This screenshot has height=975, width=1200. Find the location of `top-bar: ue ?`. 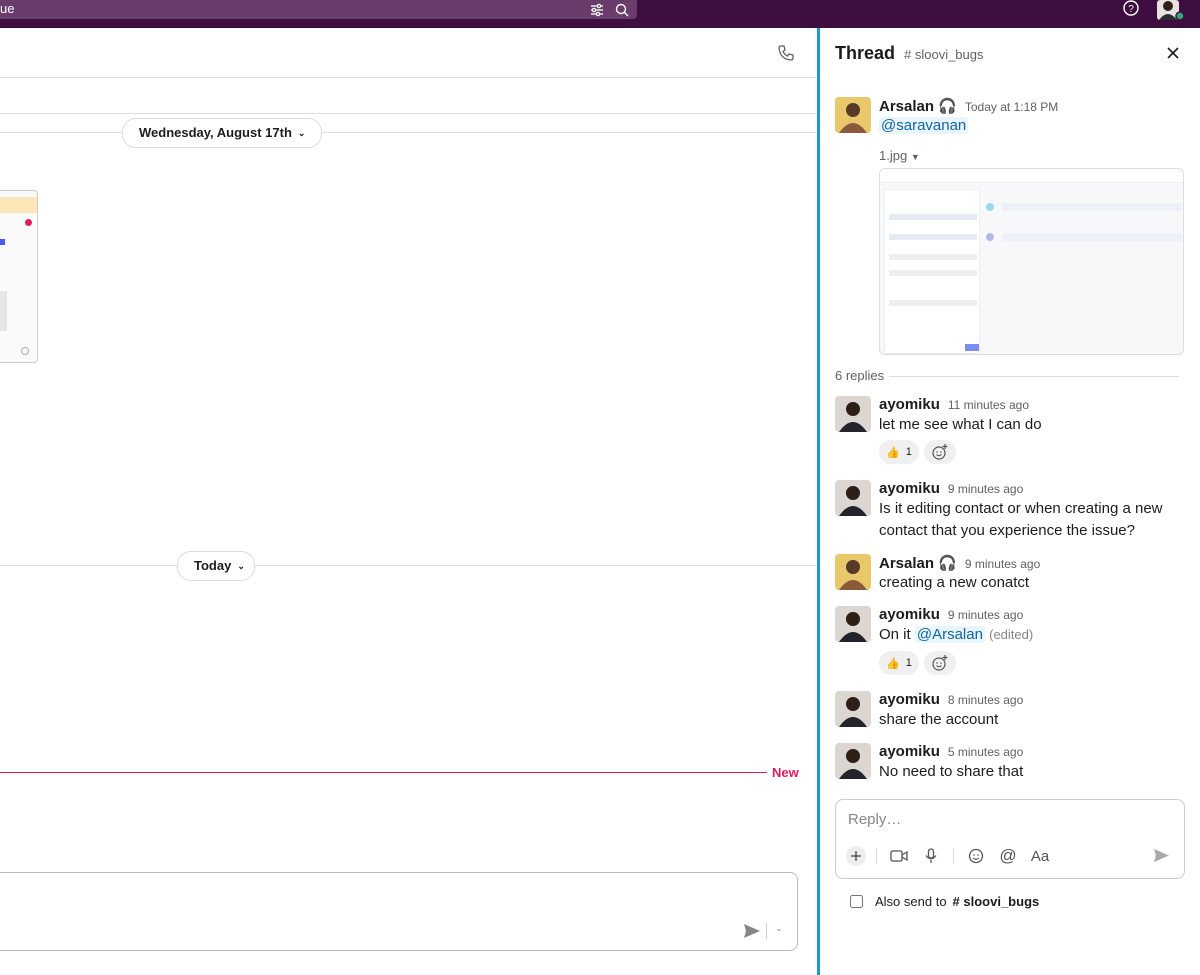

top-bar: ue ? is located at coordinates (600, 14).